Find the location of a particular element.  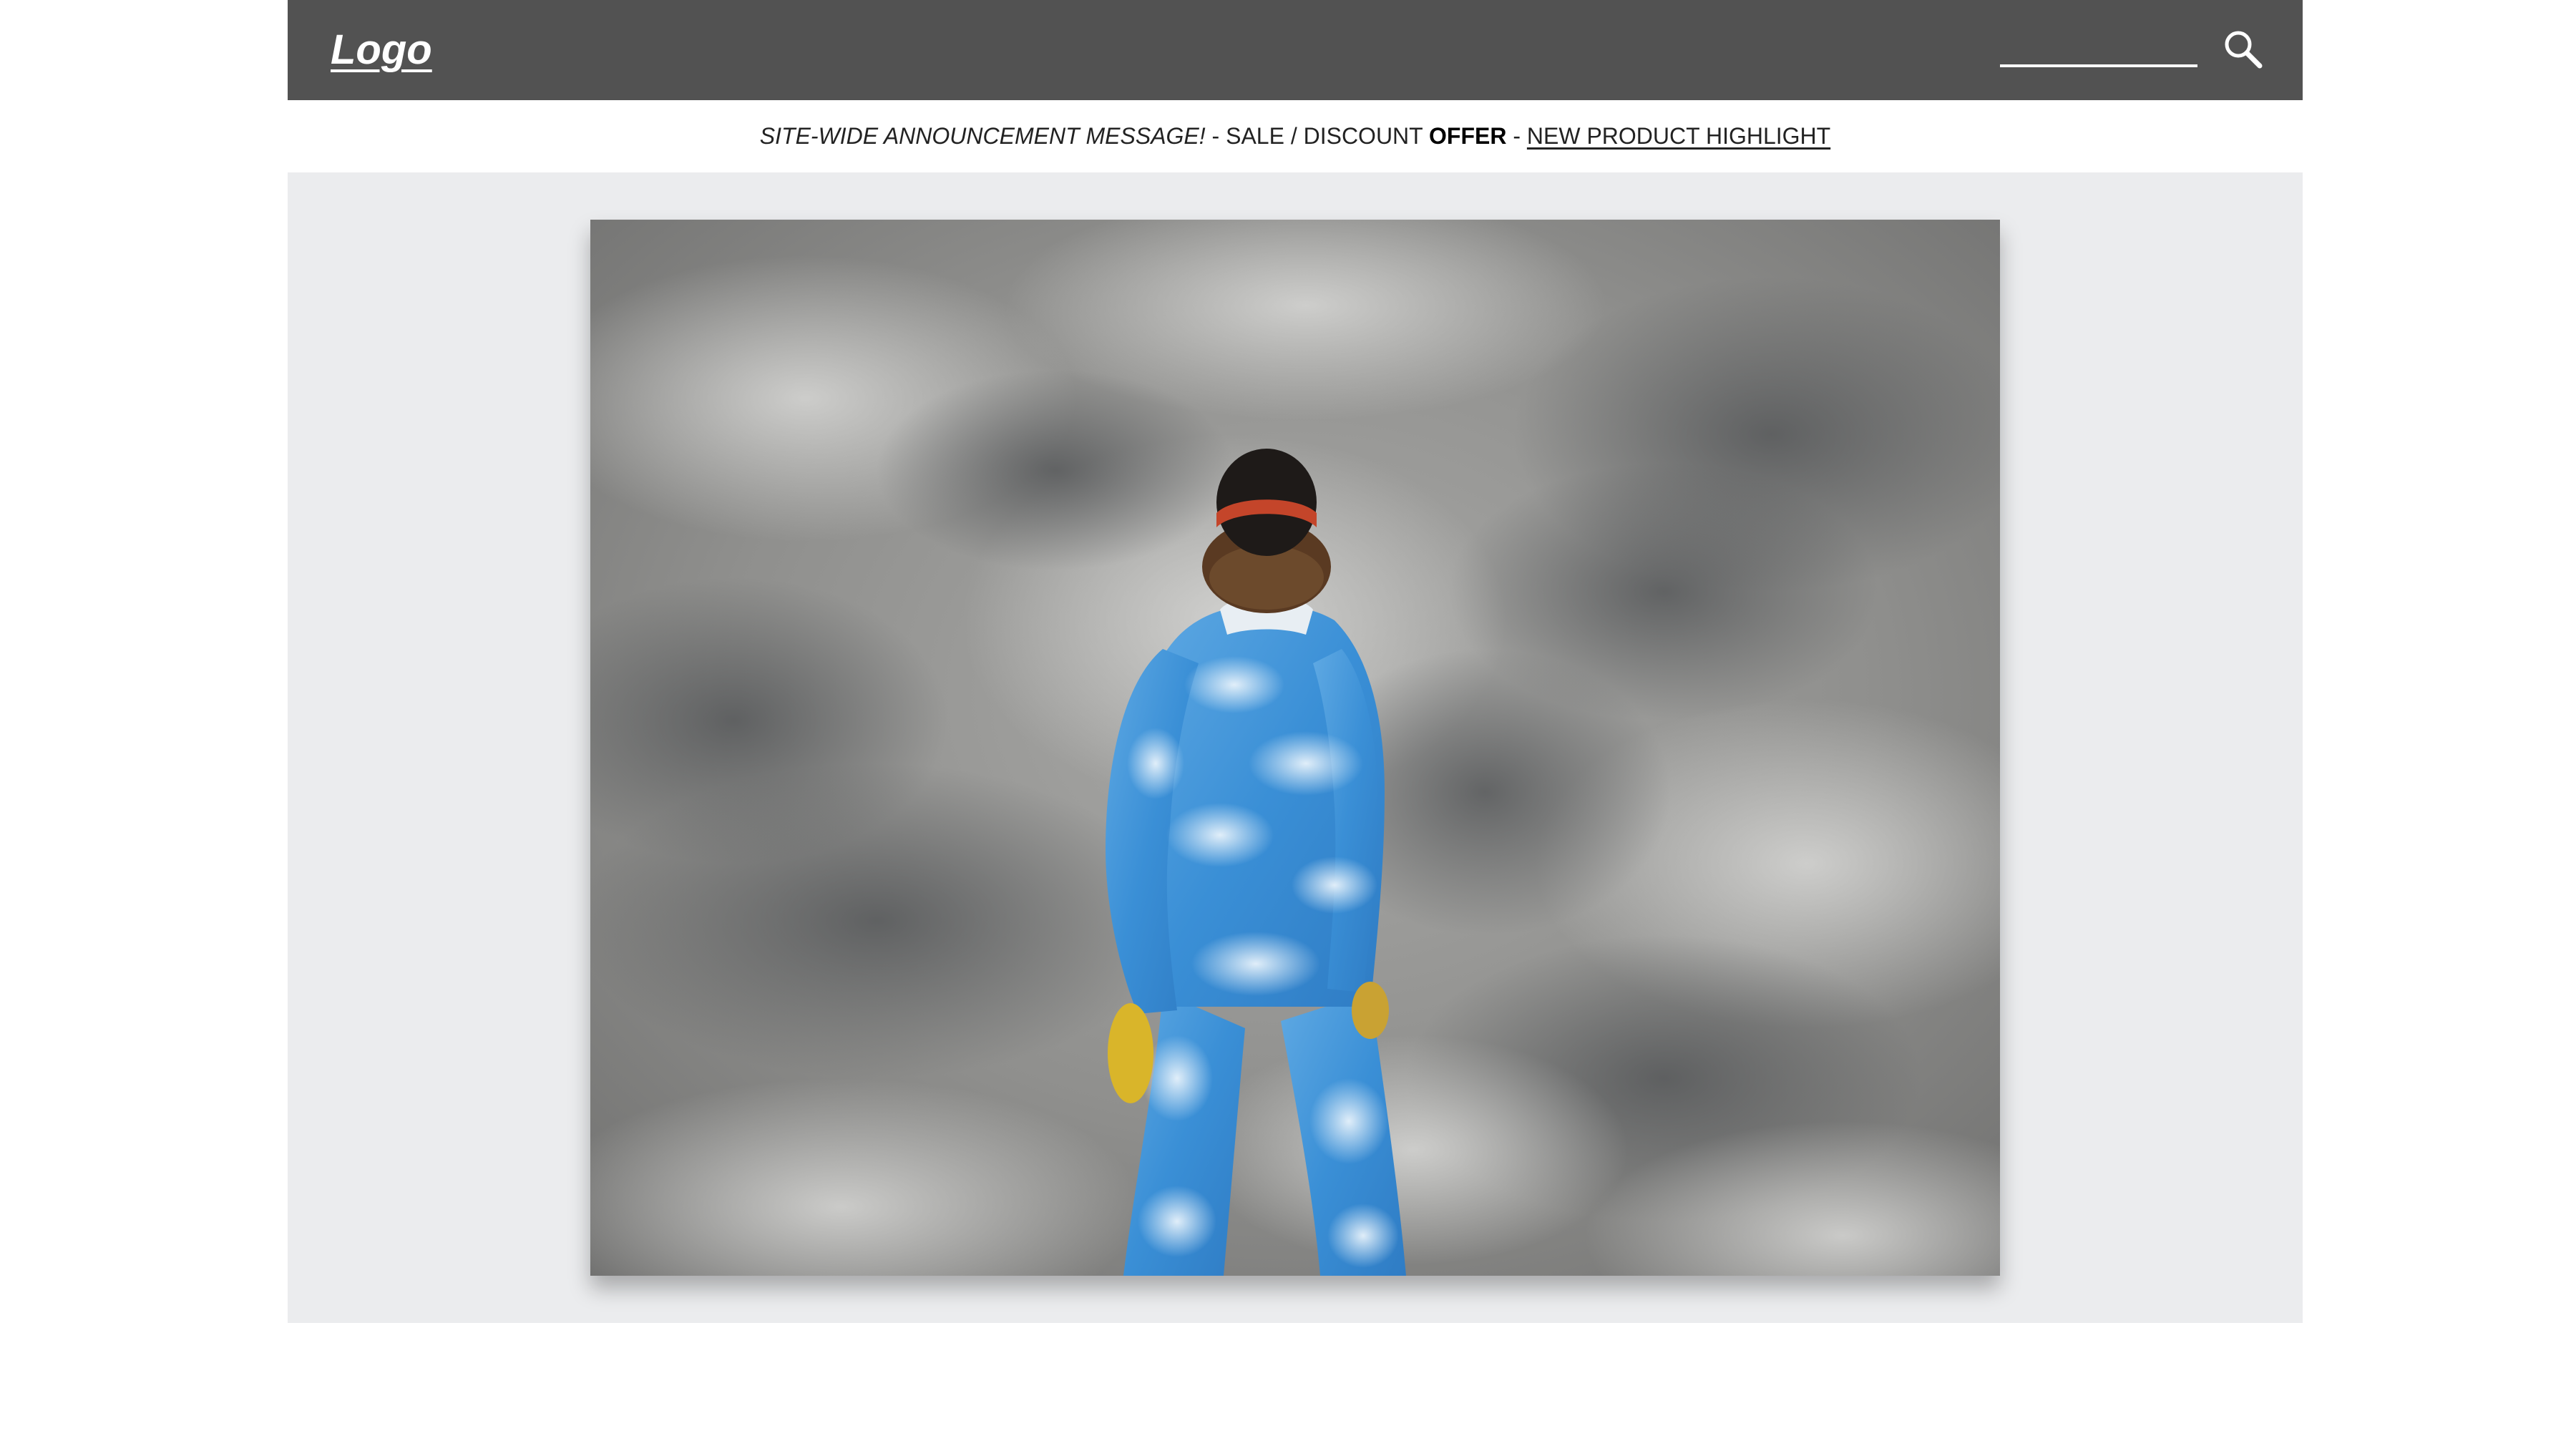

new-product-highlight-link: NEW PRODUCT HIGHLIGHT is located at coordinates (1678, 137).